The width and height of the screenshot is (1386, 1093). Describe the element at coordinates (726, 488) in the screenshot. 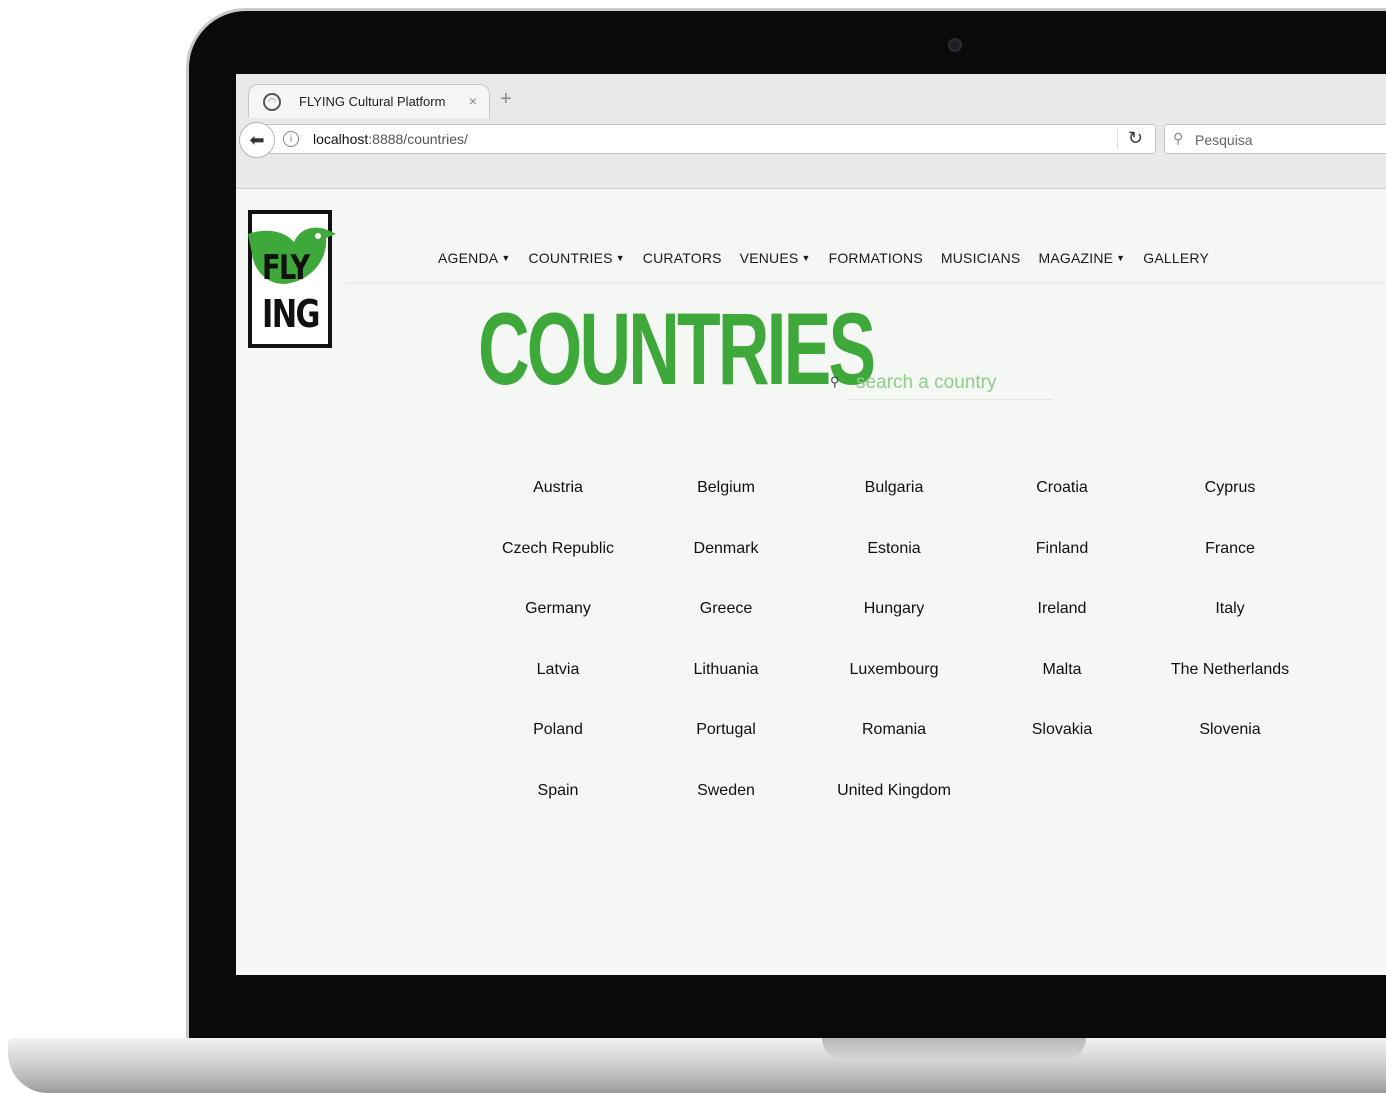

I see `country-link: Belgium` at that location.